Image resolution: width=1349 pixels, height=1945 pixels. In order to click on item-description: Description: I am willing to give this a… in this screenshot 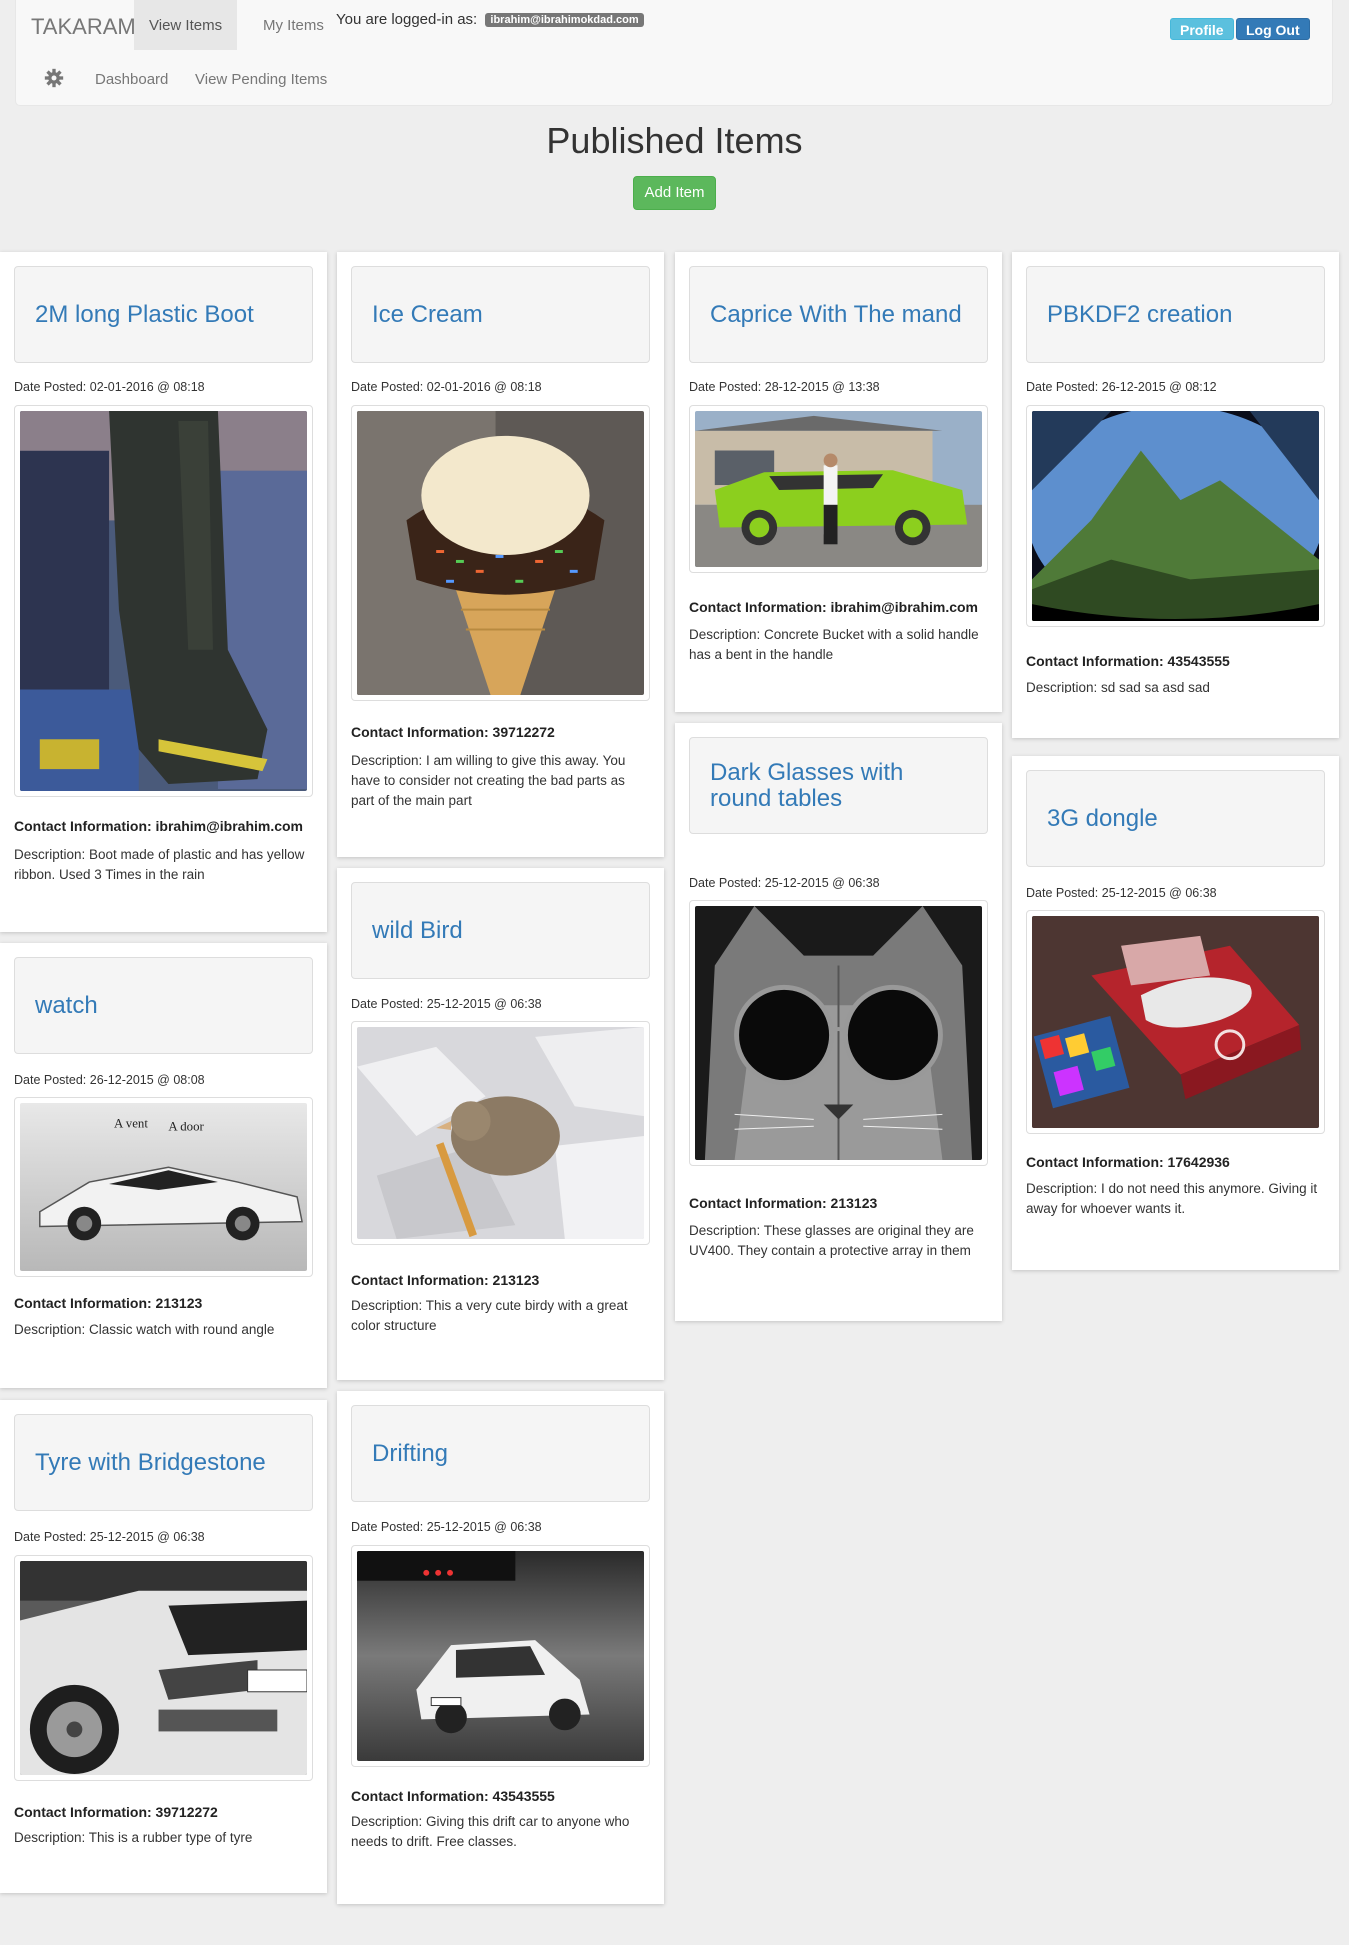, I will do `click(488, 780)`.